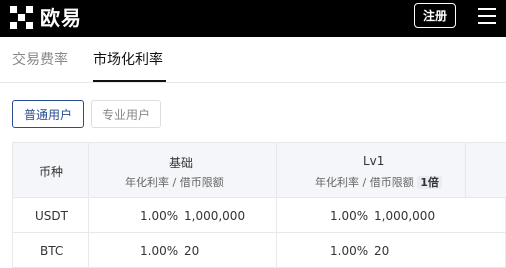 This screenshot has width=506, height=268. Describe the element at coordinates (126, 114) in the screenshot. I see `pro-user-button: 专业用户` at that location.